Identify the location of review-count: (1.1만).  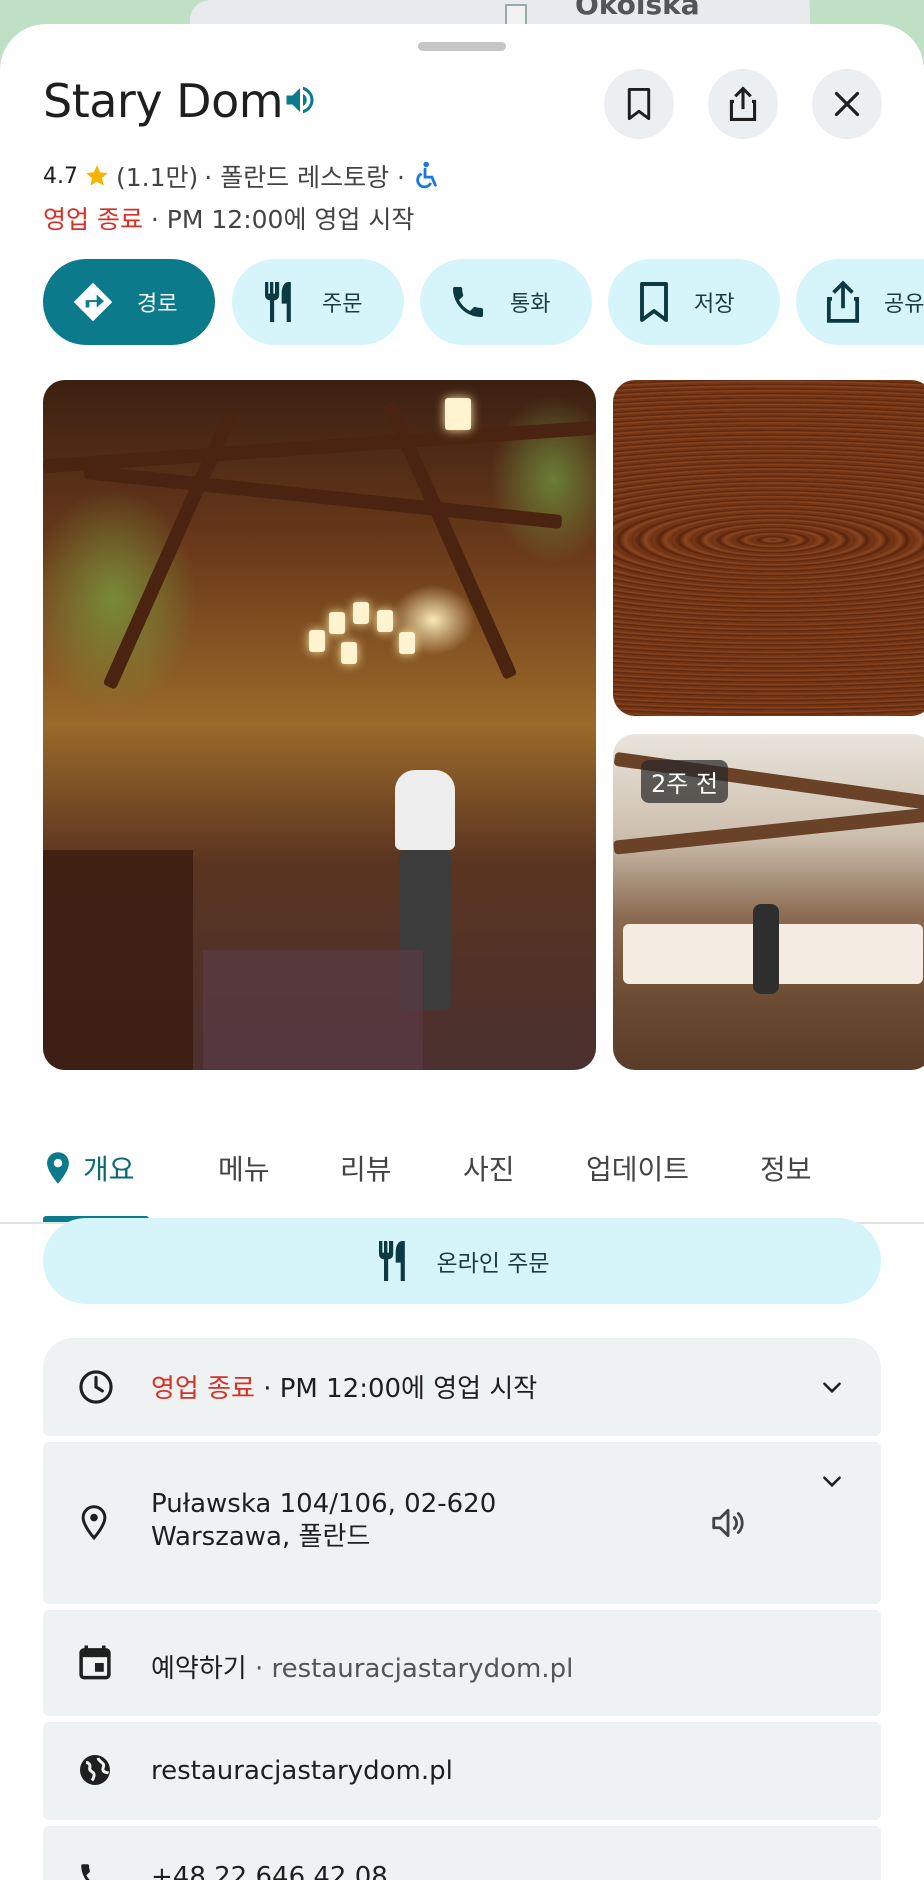
(157, 177).